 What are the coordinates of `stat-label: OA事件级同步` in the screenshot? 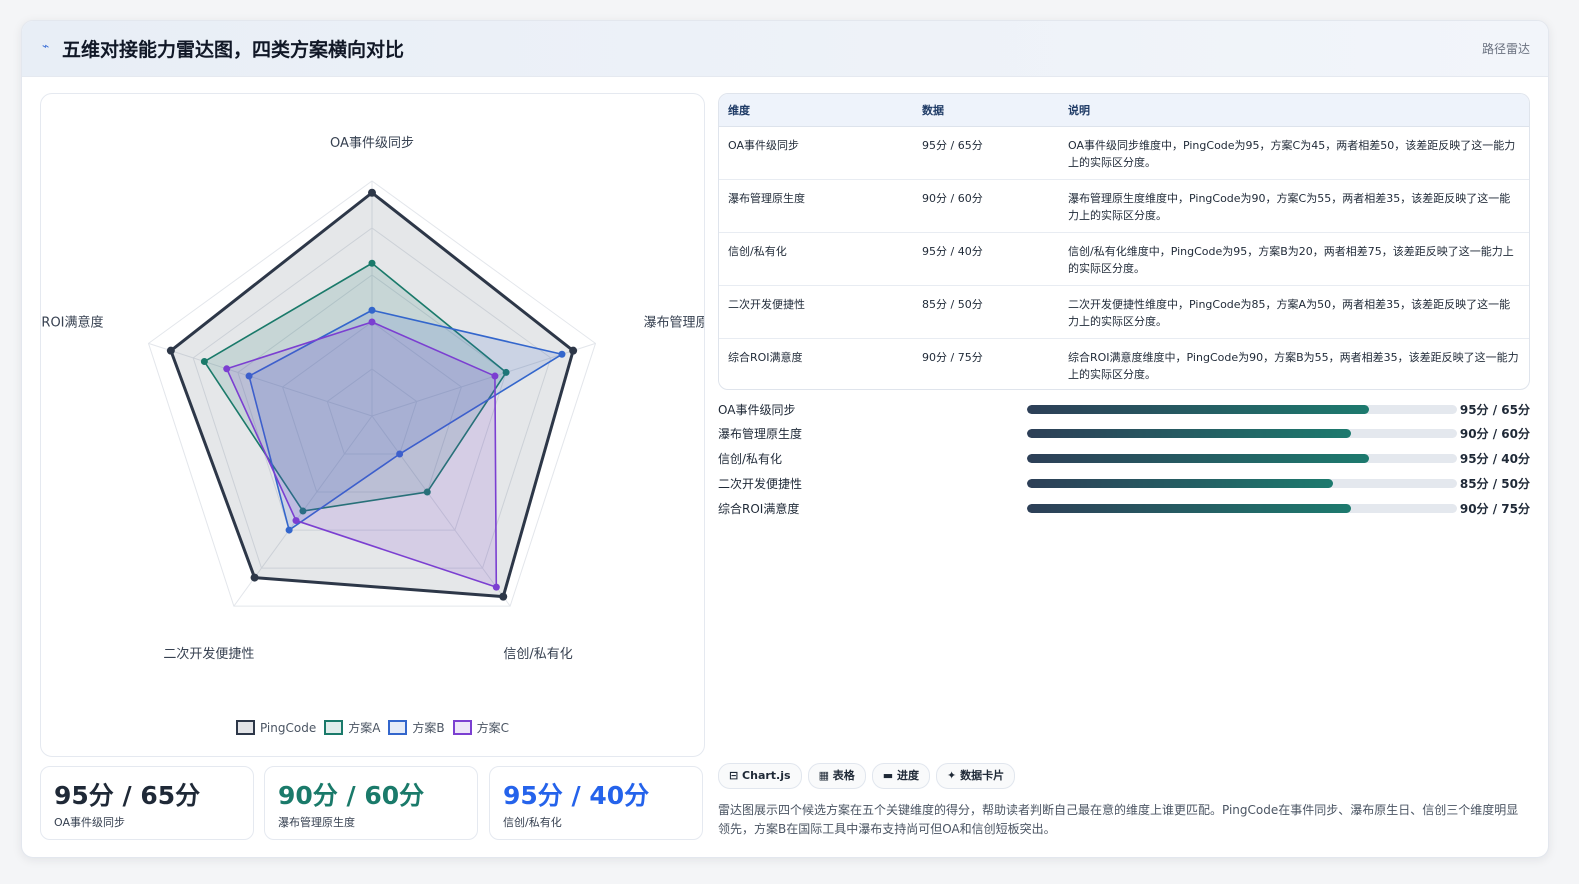 It's located at (89, 822).